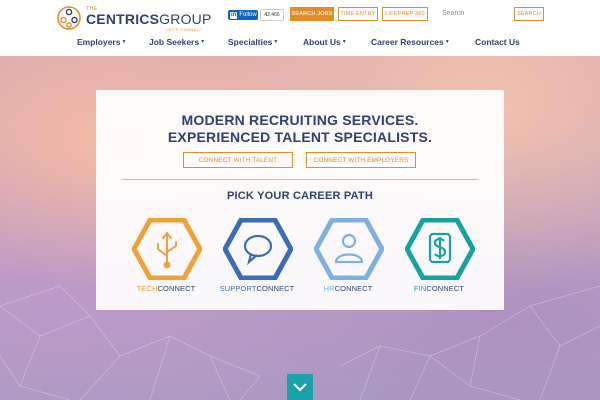  Describe the element at coordinates (312, 14) in the screenshot. I see `search-jobs-button: SEARCH JOBS` at that location.